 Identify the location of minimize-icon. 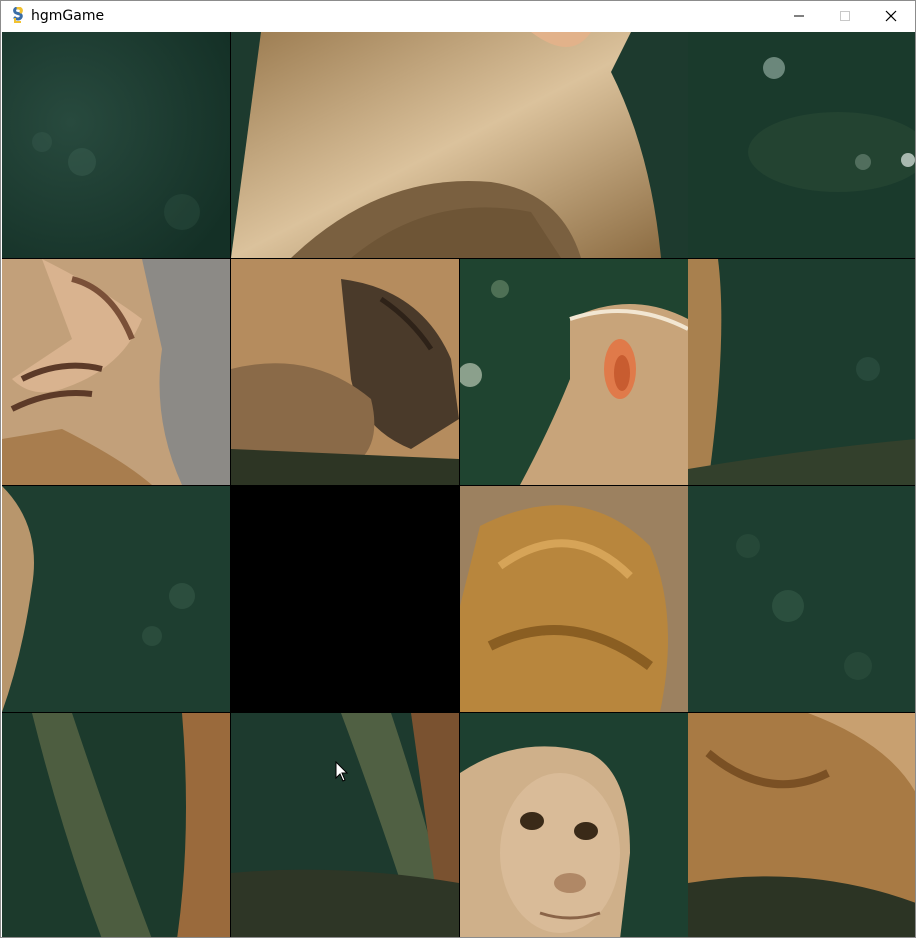
(799, 16).